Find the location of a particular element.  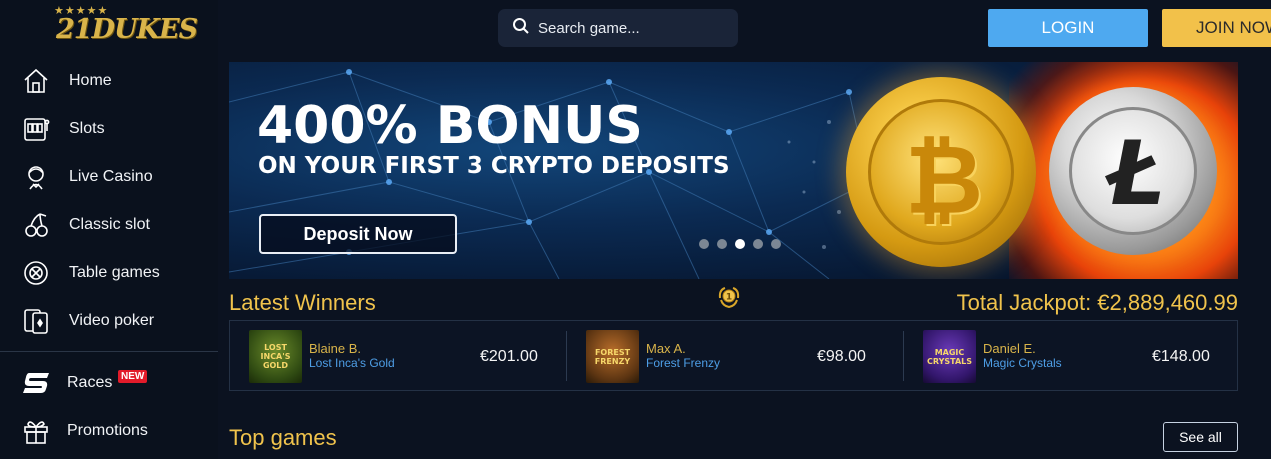

bitcoin-coin-image: ₿ is located at coordinates (941, 172).